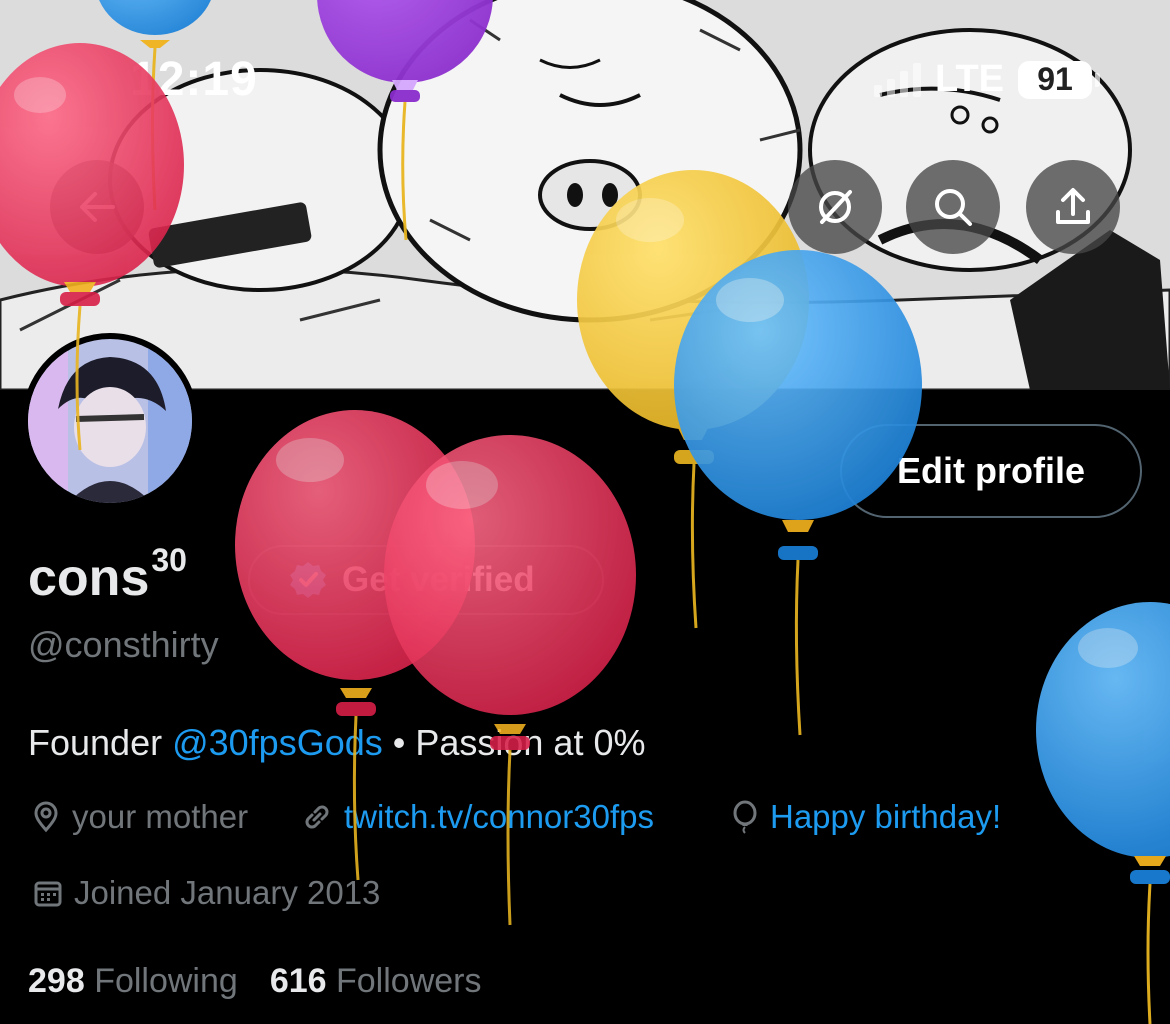 Image resolution: width=1170 pixels, height=1024 pixels. I want to click on edit-profile-button: Edit profile, so click(991, 471).